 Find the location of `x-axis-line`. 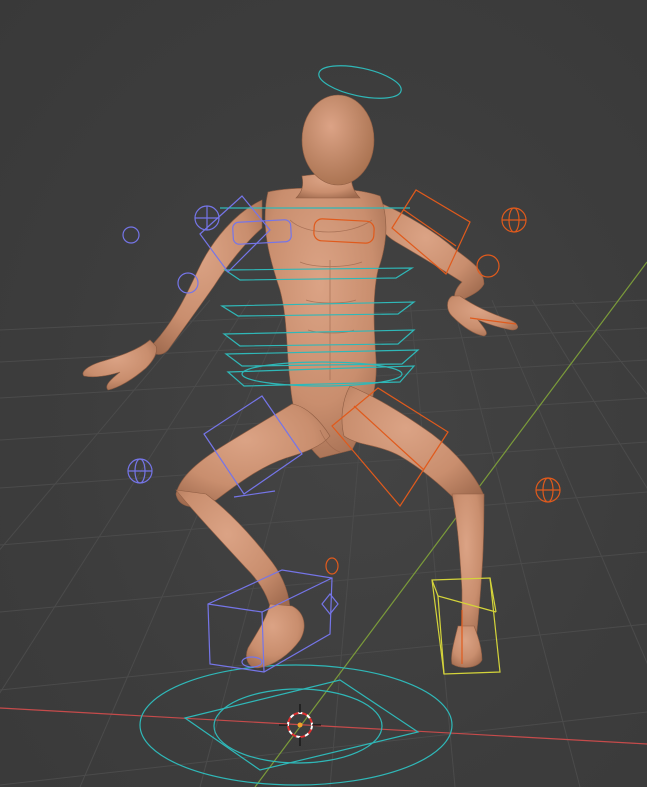

x-axis-line is located at coordinates (323, 726).